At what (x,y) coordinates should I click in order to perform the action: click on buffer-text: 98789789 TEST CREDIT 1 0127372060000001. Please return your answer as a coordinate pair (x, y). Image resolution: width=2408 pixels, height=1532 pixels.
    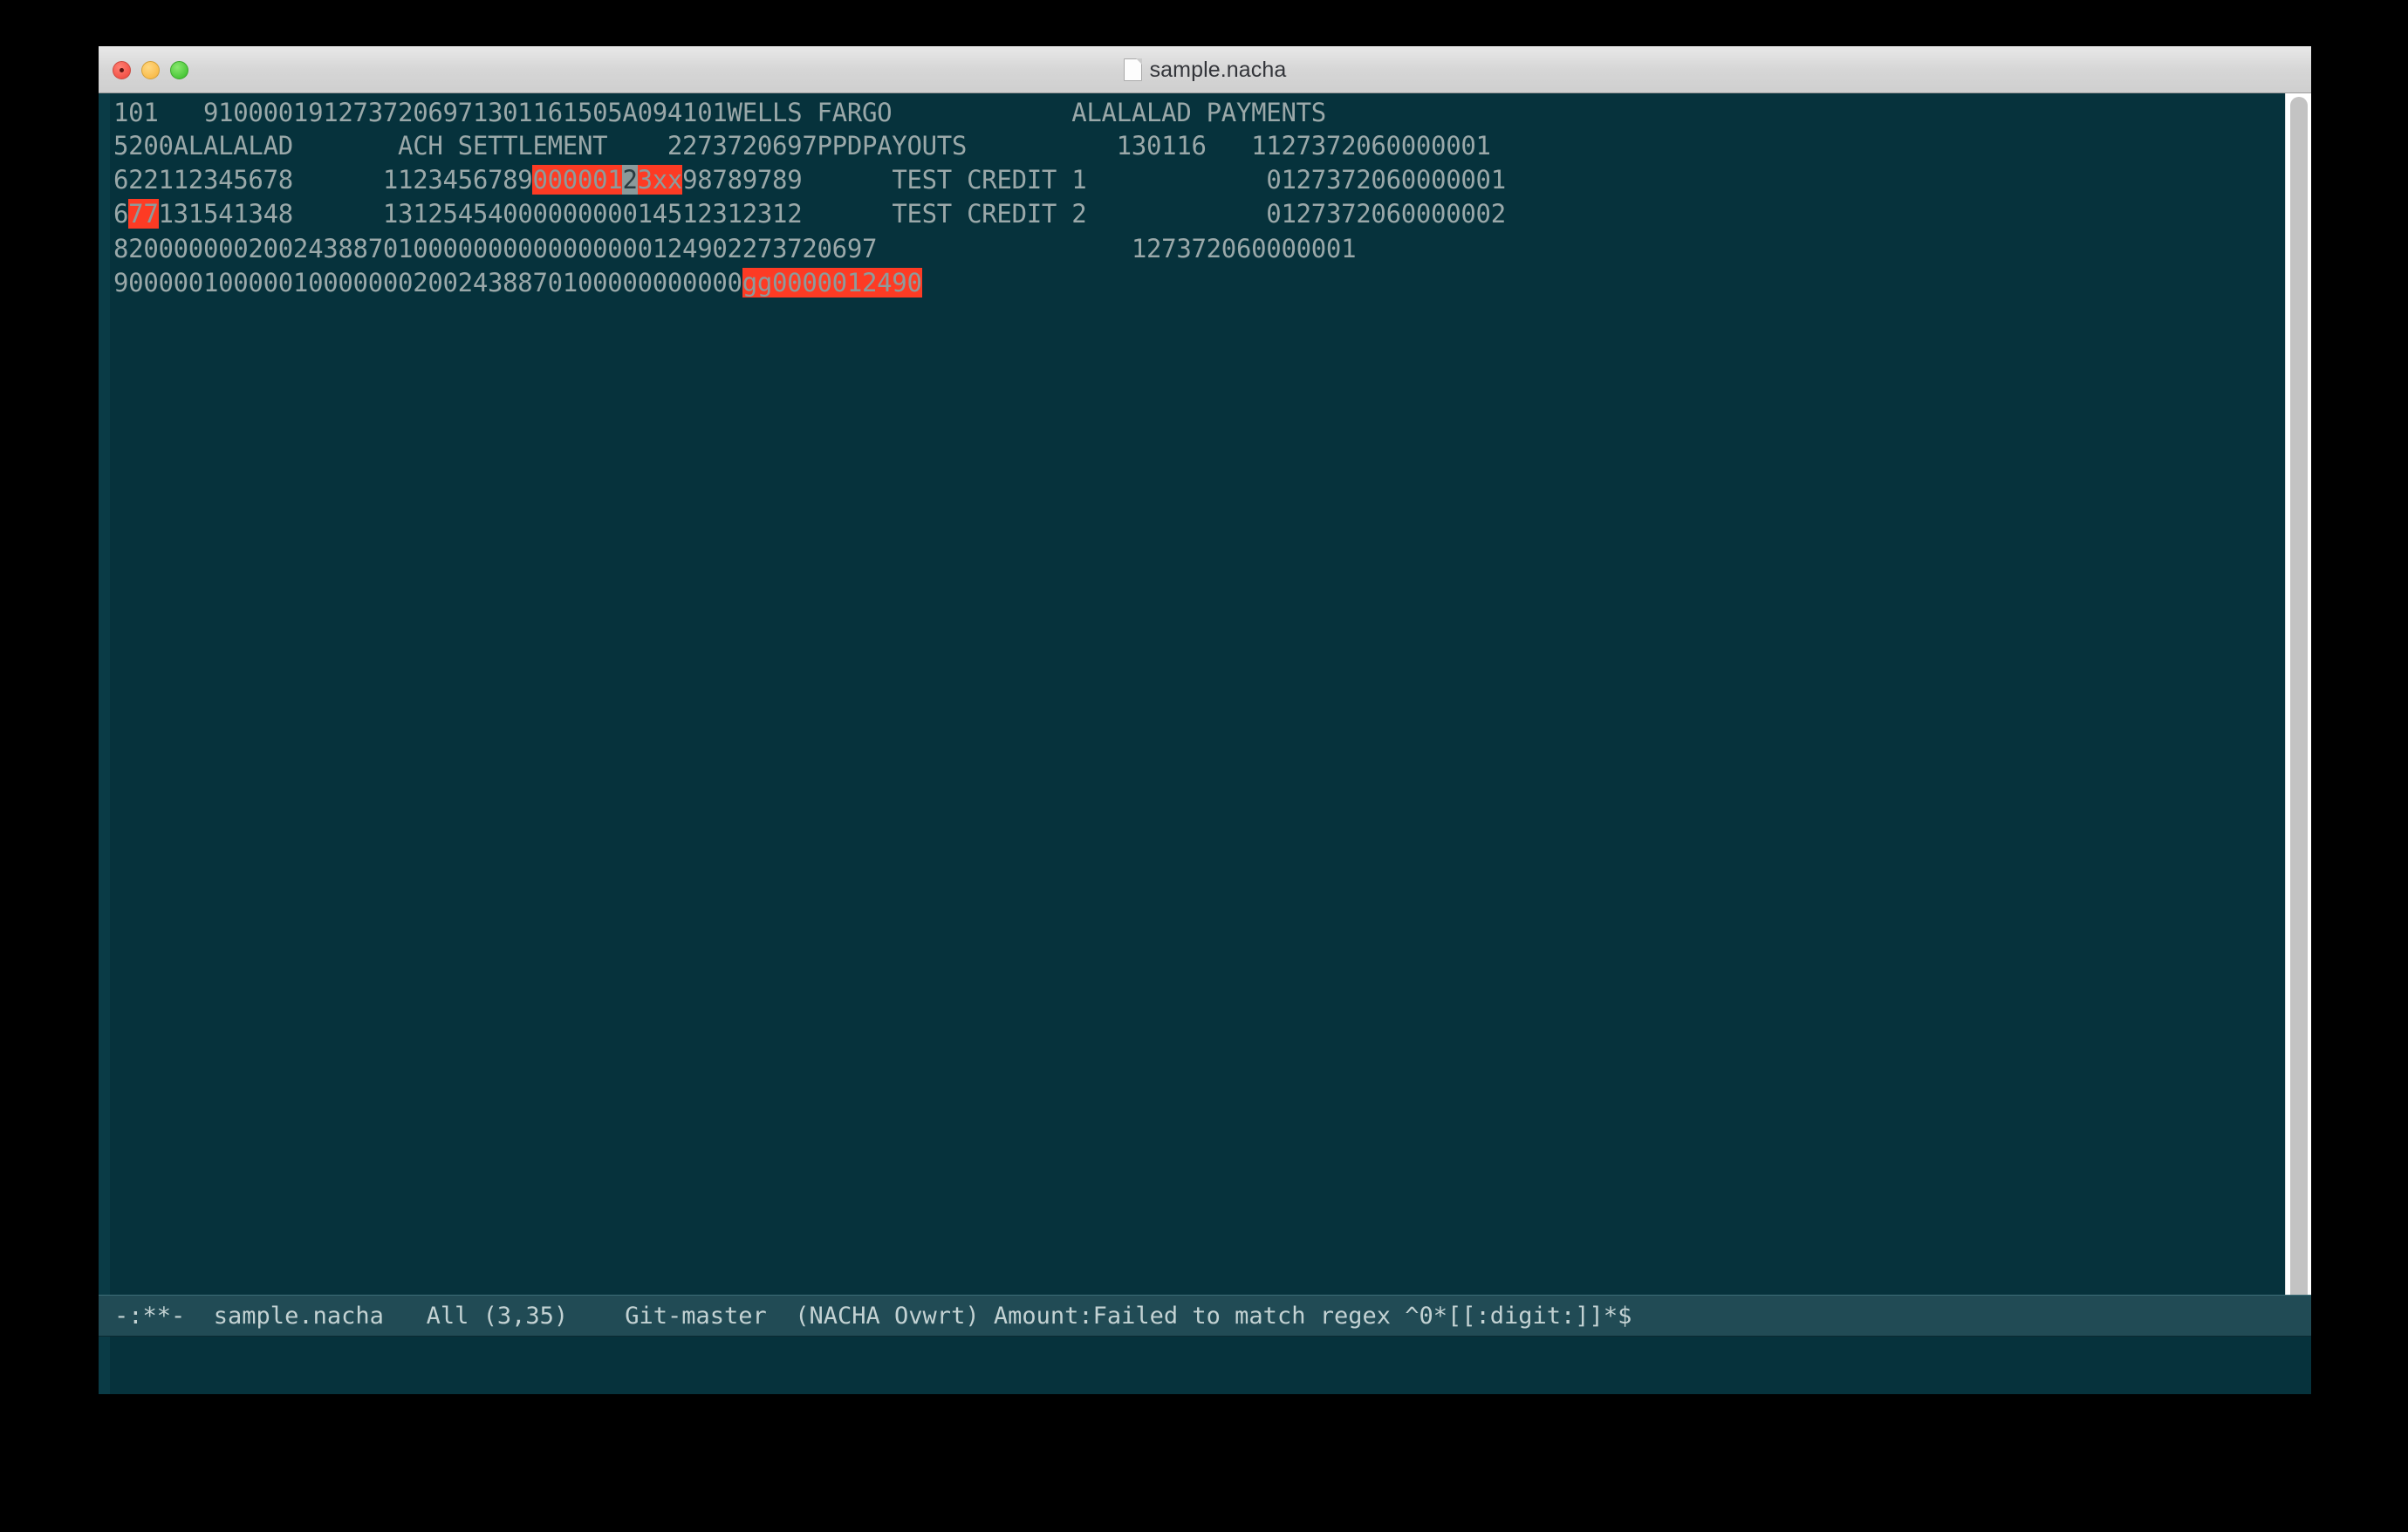
    Looking at the image, I should click on (1094, 180).